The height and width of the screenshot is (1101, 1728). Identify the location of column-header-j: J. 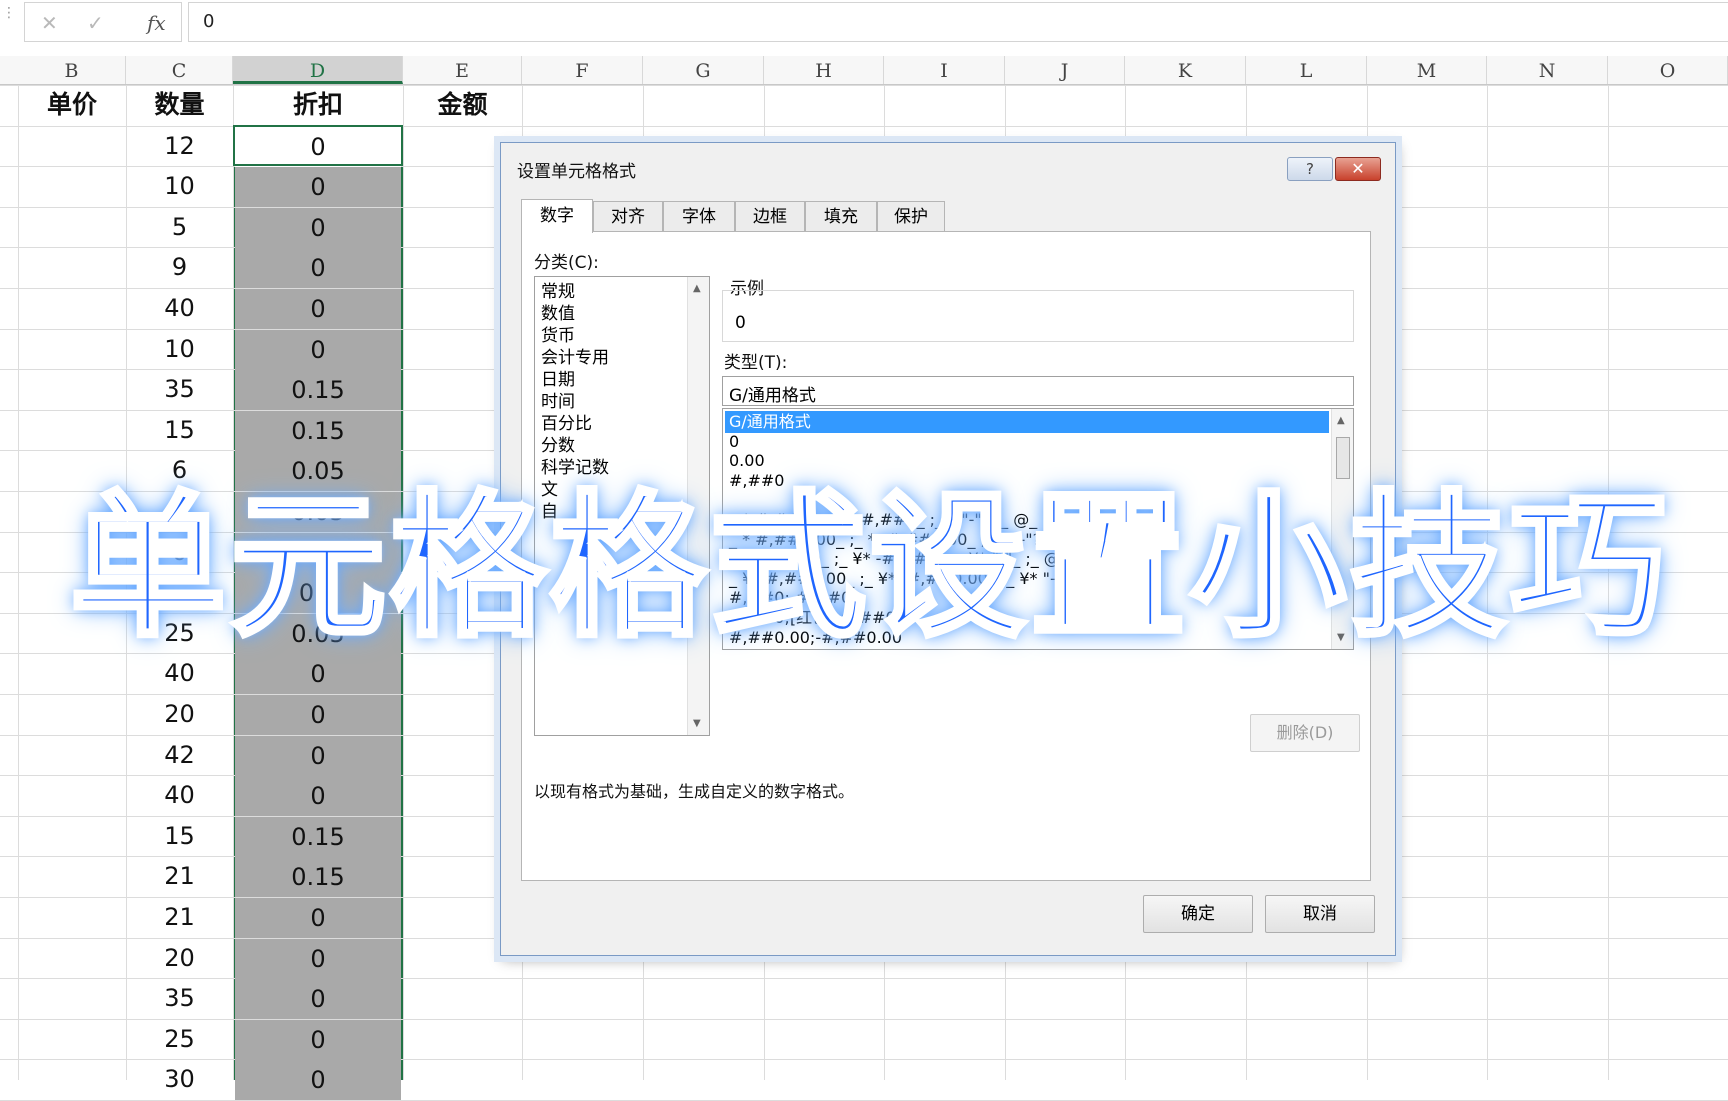
(1065, 70).